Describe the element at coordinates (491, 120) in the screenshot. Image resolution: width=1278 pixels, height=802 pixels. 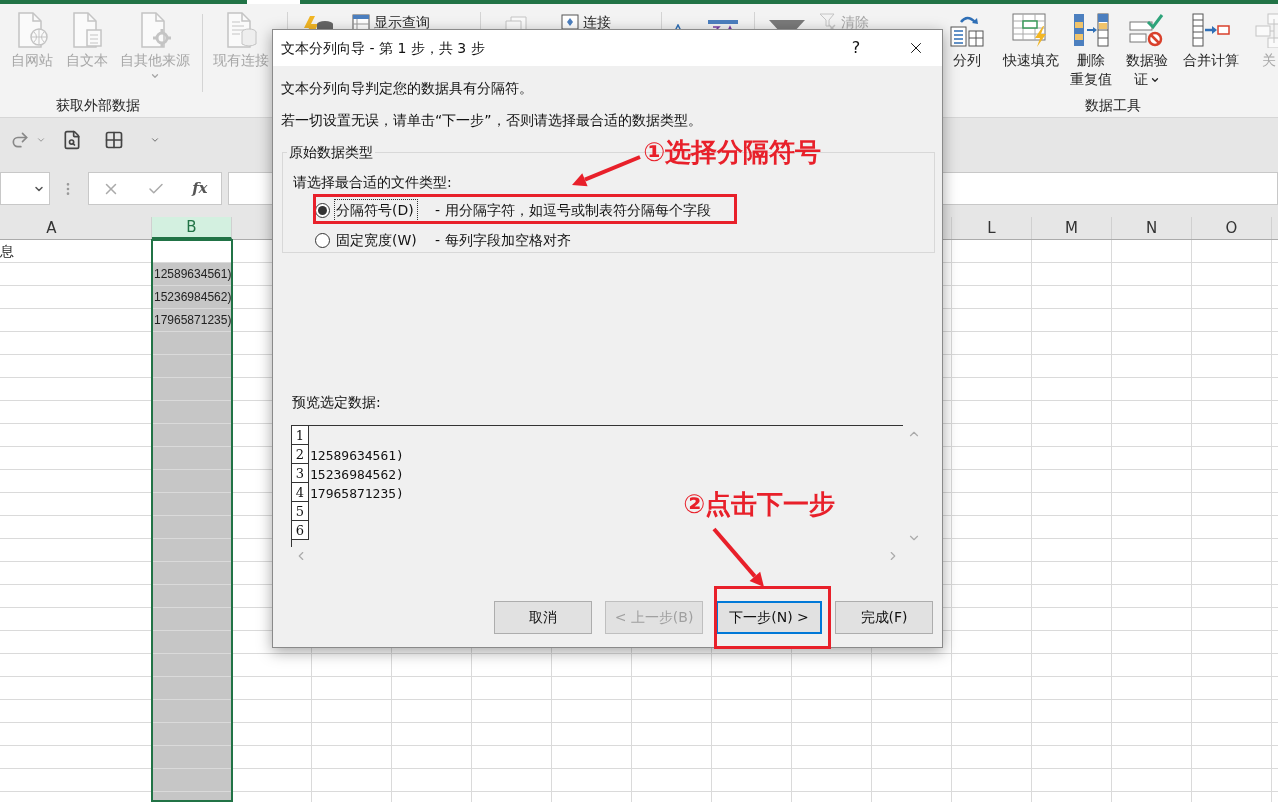
I see `instruction-text: 若一切设置无误，请单击“下一步”，否则请选择最合适的数据类型。` at that location.